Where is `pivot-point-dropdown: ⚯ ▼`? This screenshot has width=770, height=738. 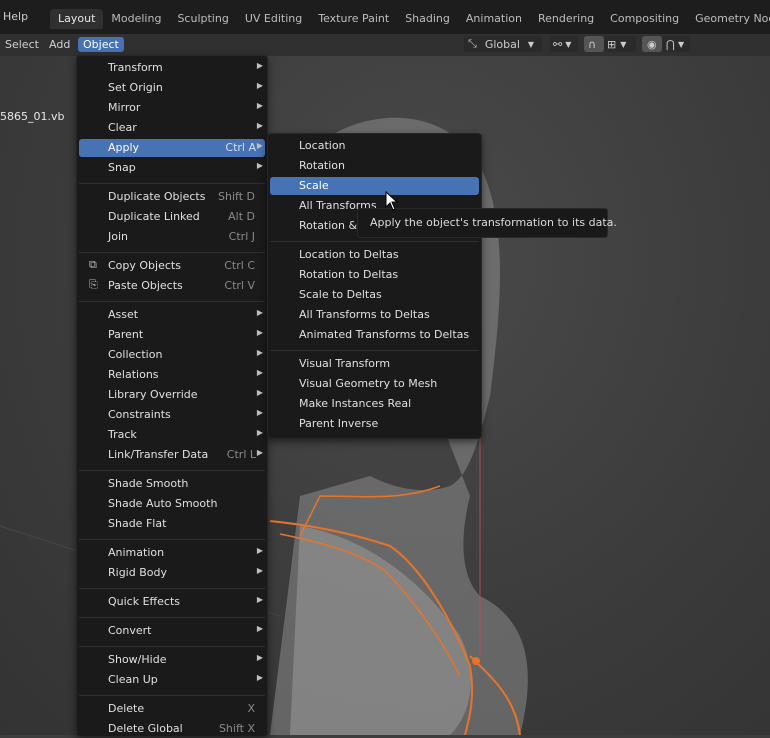
pivot-point-dropdown: ⚯ ▼ is located at coordinates (564, 44).